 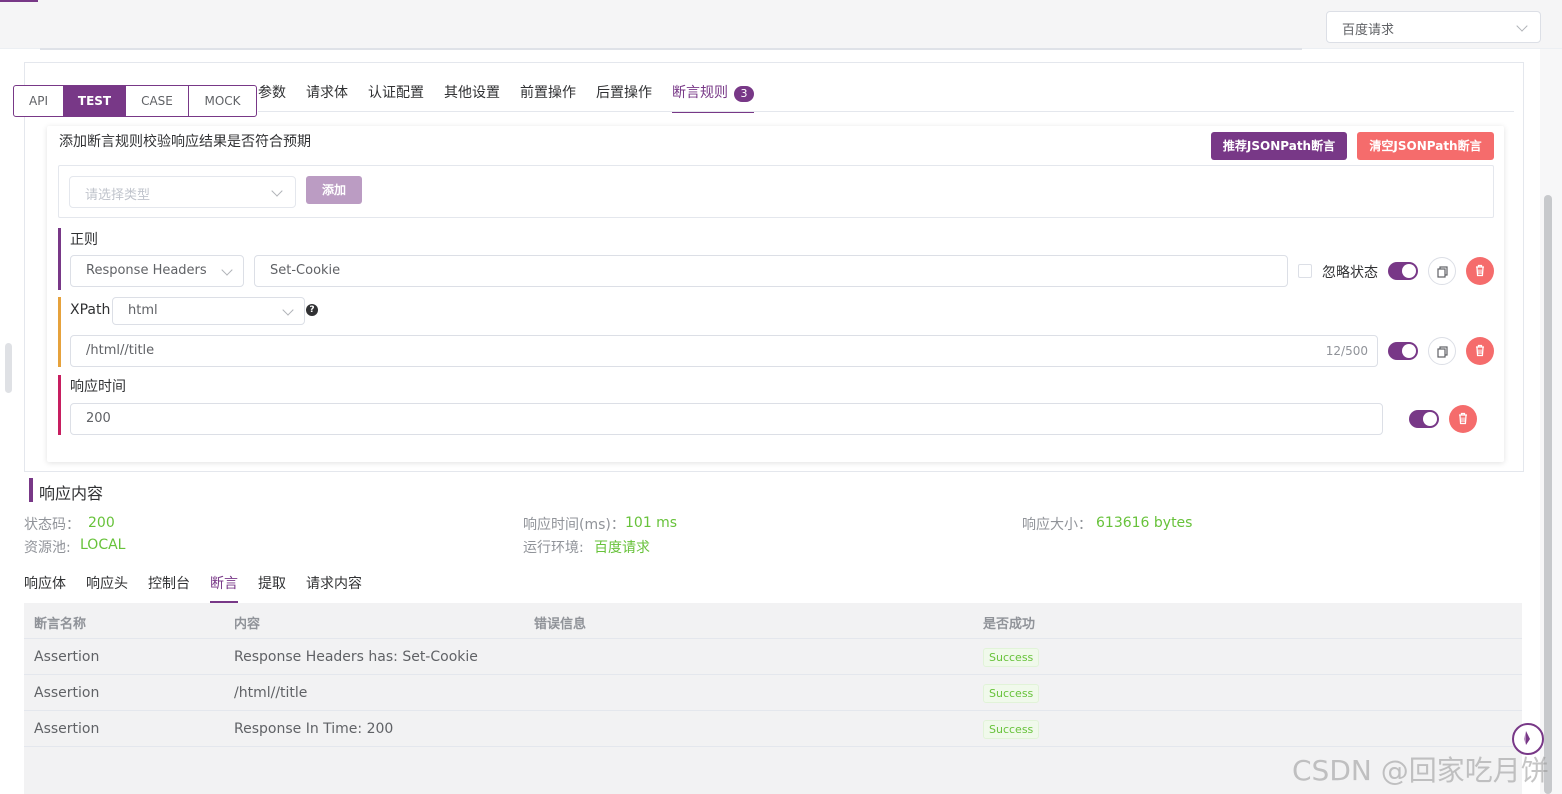 What do you see at coordinates (560, 624) in the screenshot?
I see `column-header: 错误信息` at bounding box center [560, 624].